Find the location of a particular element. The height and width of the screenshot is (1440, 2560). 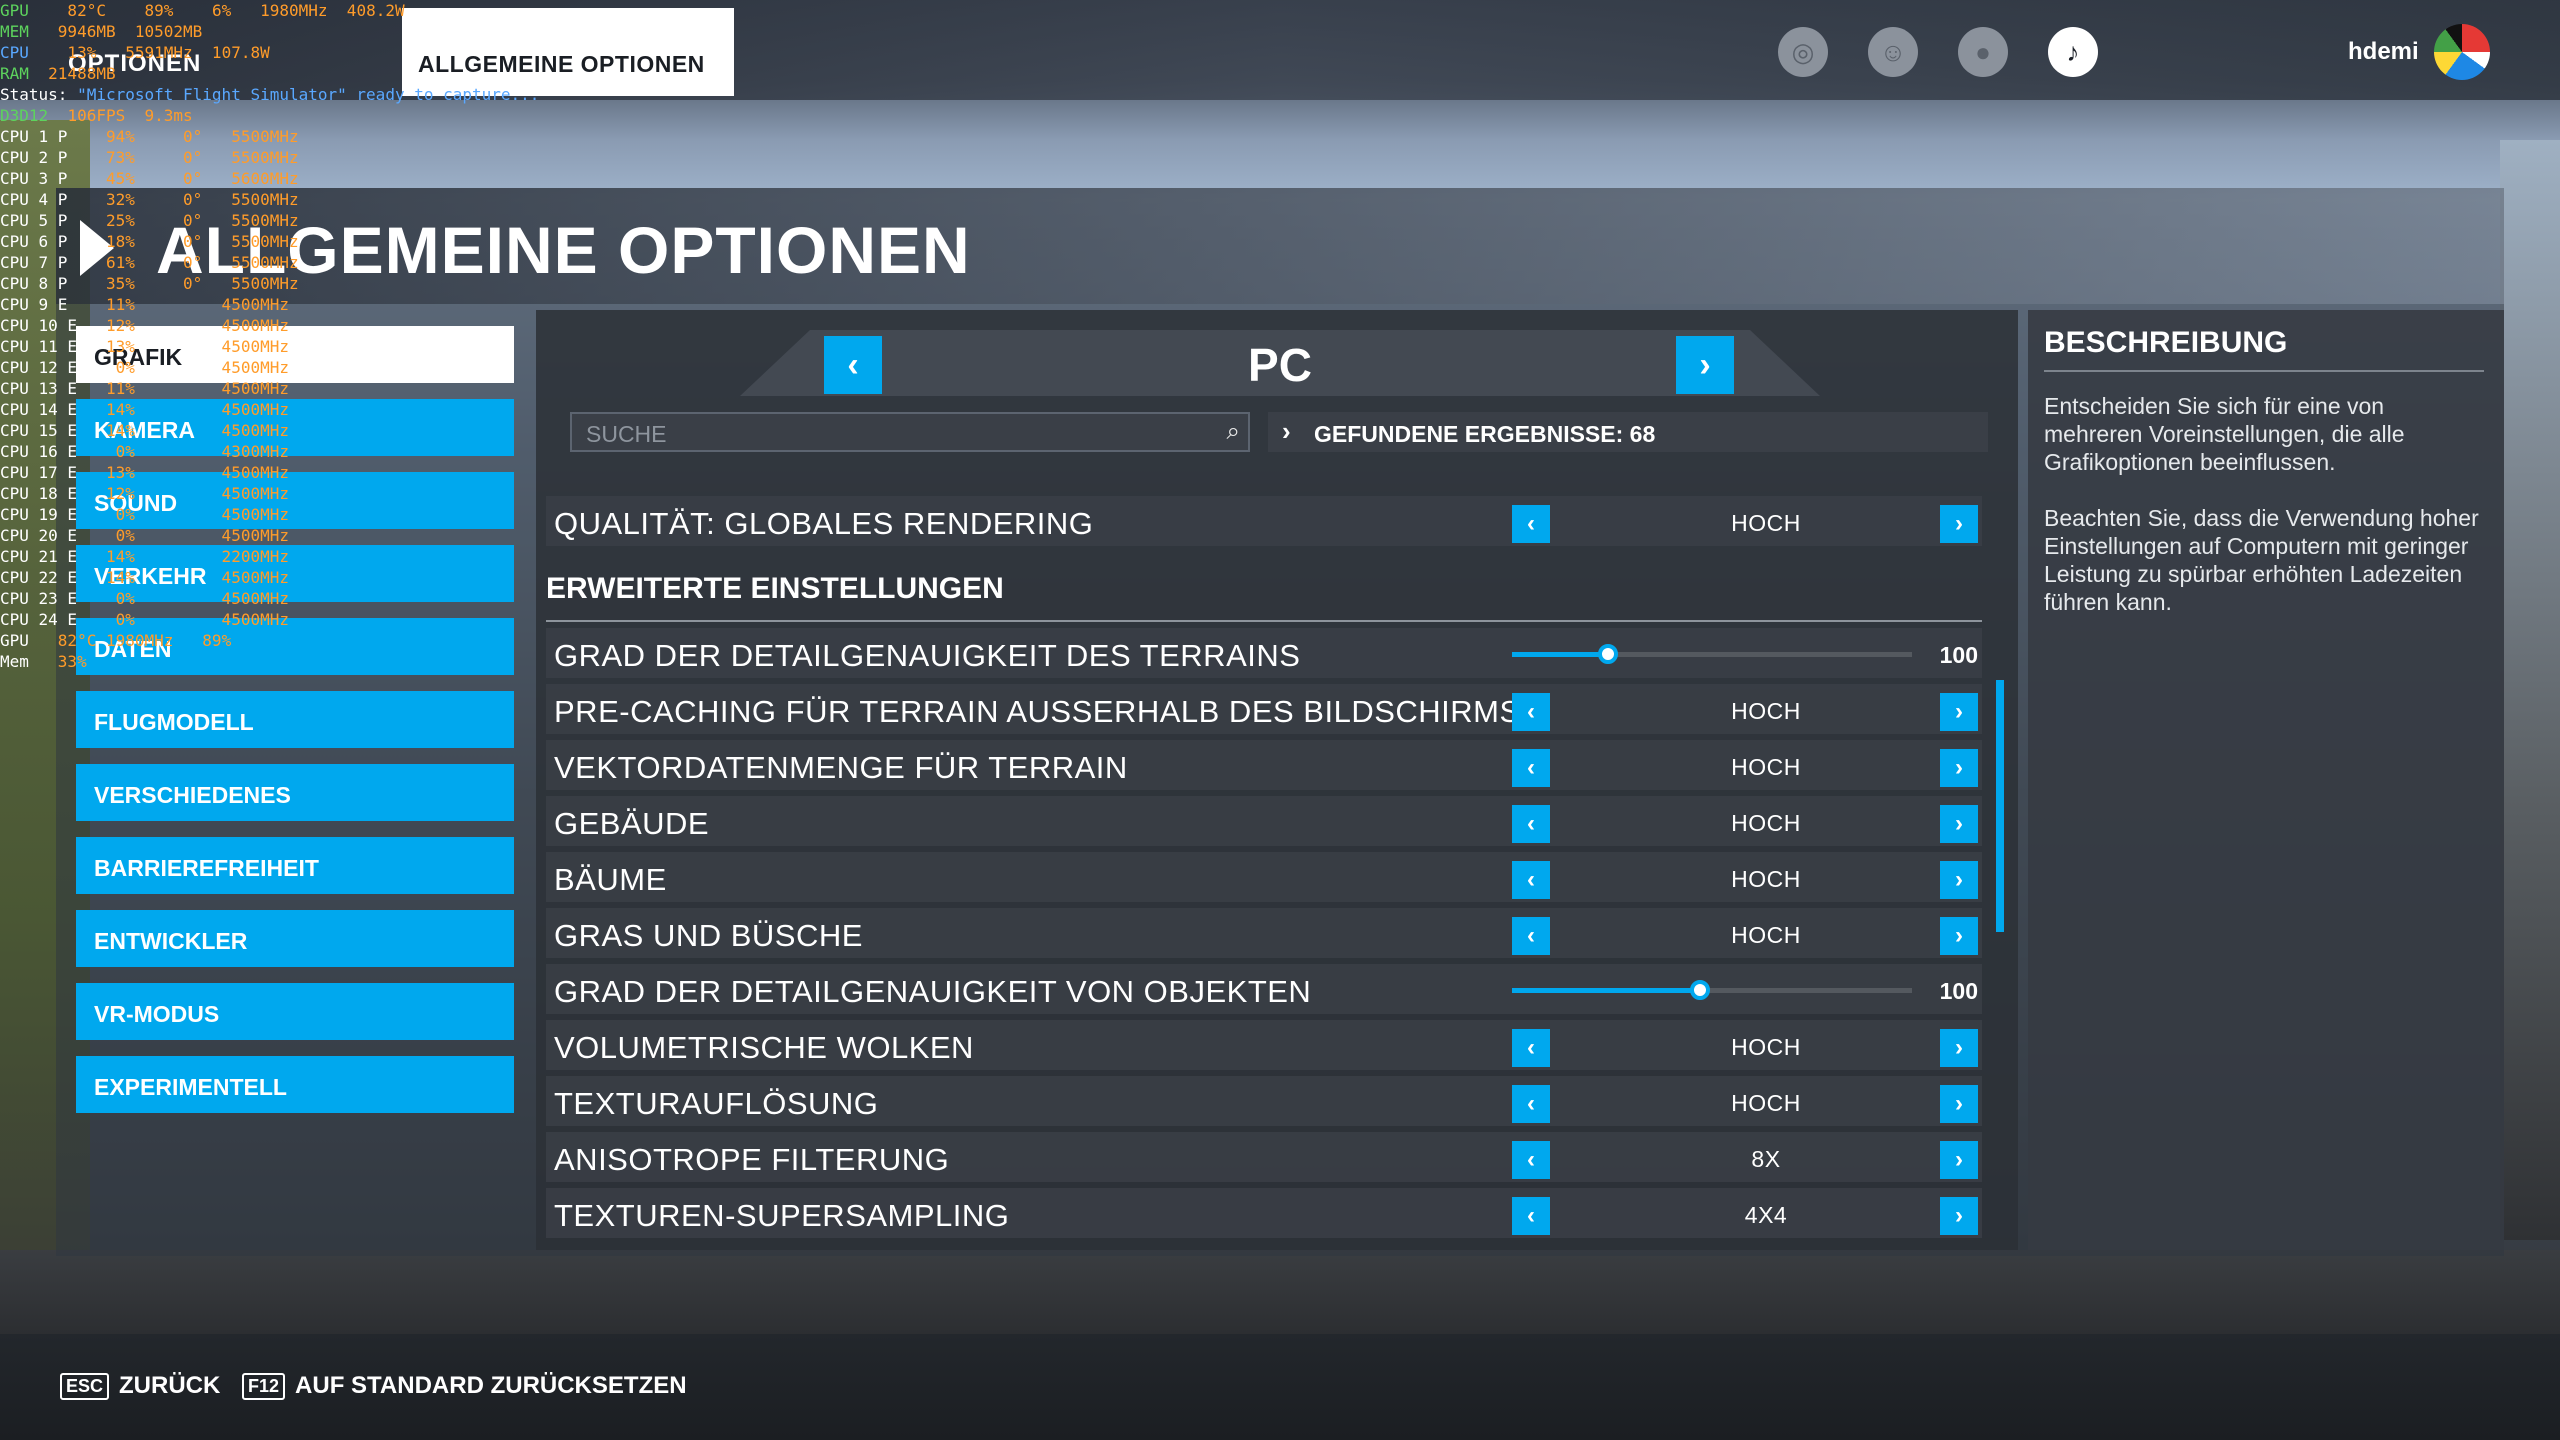

reset-defaults-button: F12 AUF STANDARD ZURÜCKSETZEN is located at coordinates (464, 1386).